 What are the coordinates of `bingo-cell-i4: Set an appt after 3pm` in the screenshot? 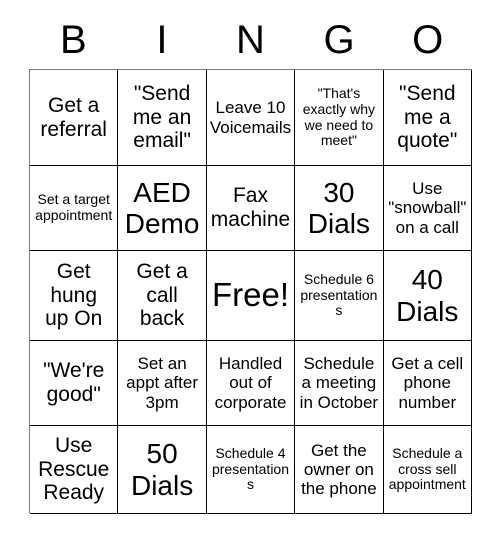 It's located at (162, 383).